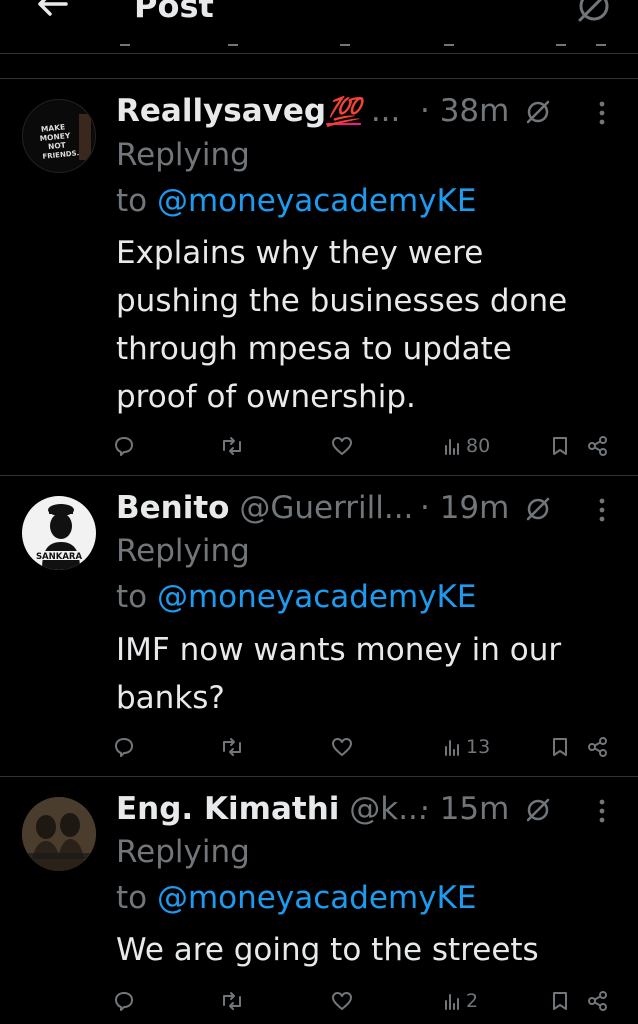  What do you see at coordinates (478, 446) in the screenshot?
I see `views-count: 80` at bounding box center [478, 446].